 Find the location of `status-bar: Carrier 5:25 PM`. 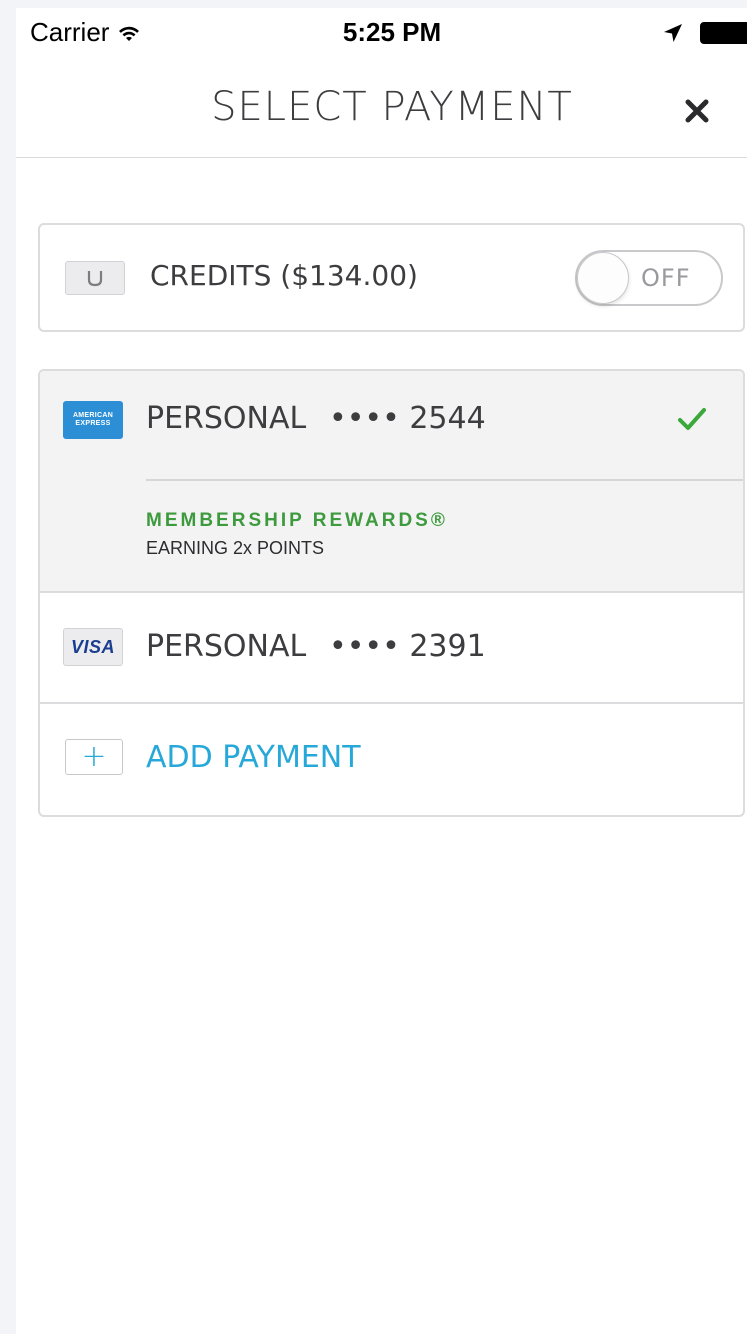

status-bar: Carrier 5:25 PM is located at coordinates (381, 32).